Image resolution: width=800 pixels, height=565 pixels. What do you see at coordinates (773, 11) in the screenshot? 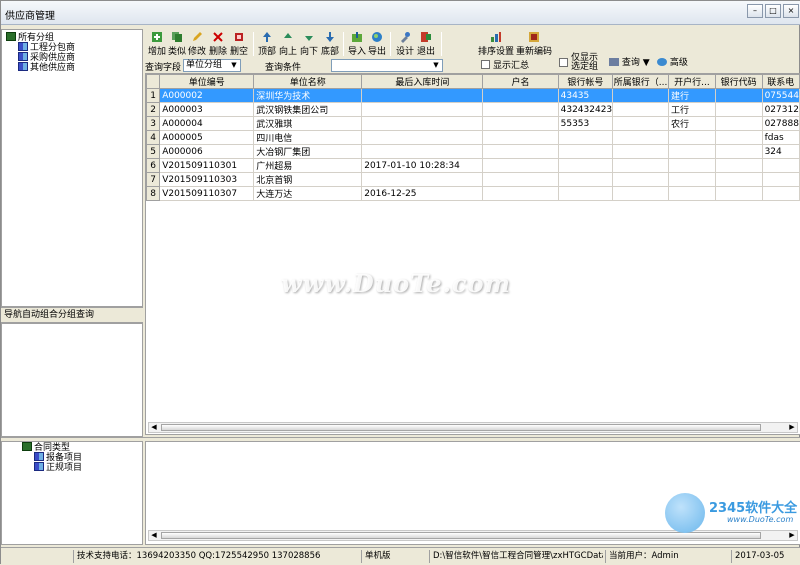
I see `maximize-button: □` at bounding box center [773, 11].